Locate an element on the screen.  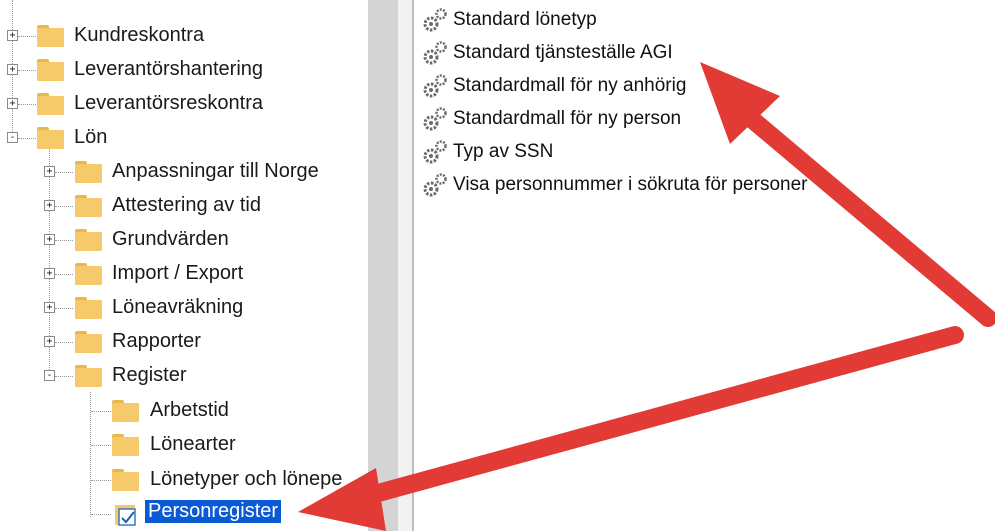
tree-node-grundvarden: + Grundvärden is located at coordinates (184, 240).